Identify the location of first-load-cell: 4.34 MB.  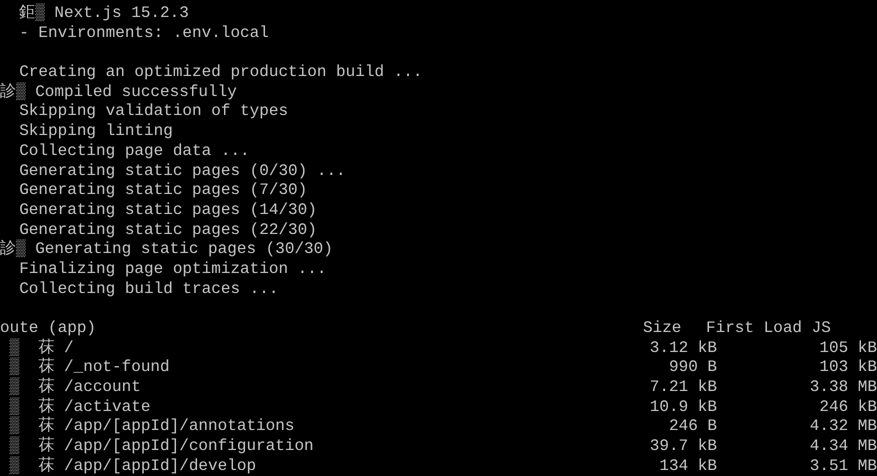
(843, 446).